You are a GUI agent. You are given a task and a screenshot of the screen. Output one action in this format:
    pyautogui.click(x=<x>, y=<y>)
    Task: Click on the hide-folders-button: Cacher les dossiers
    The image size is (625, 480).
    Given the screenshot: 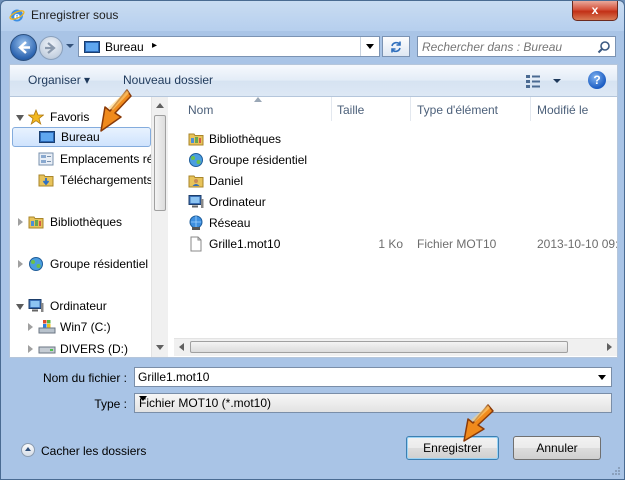 What is the action you would take?
    pyautogui.click(x=86, y=451)
    